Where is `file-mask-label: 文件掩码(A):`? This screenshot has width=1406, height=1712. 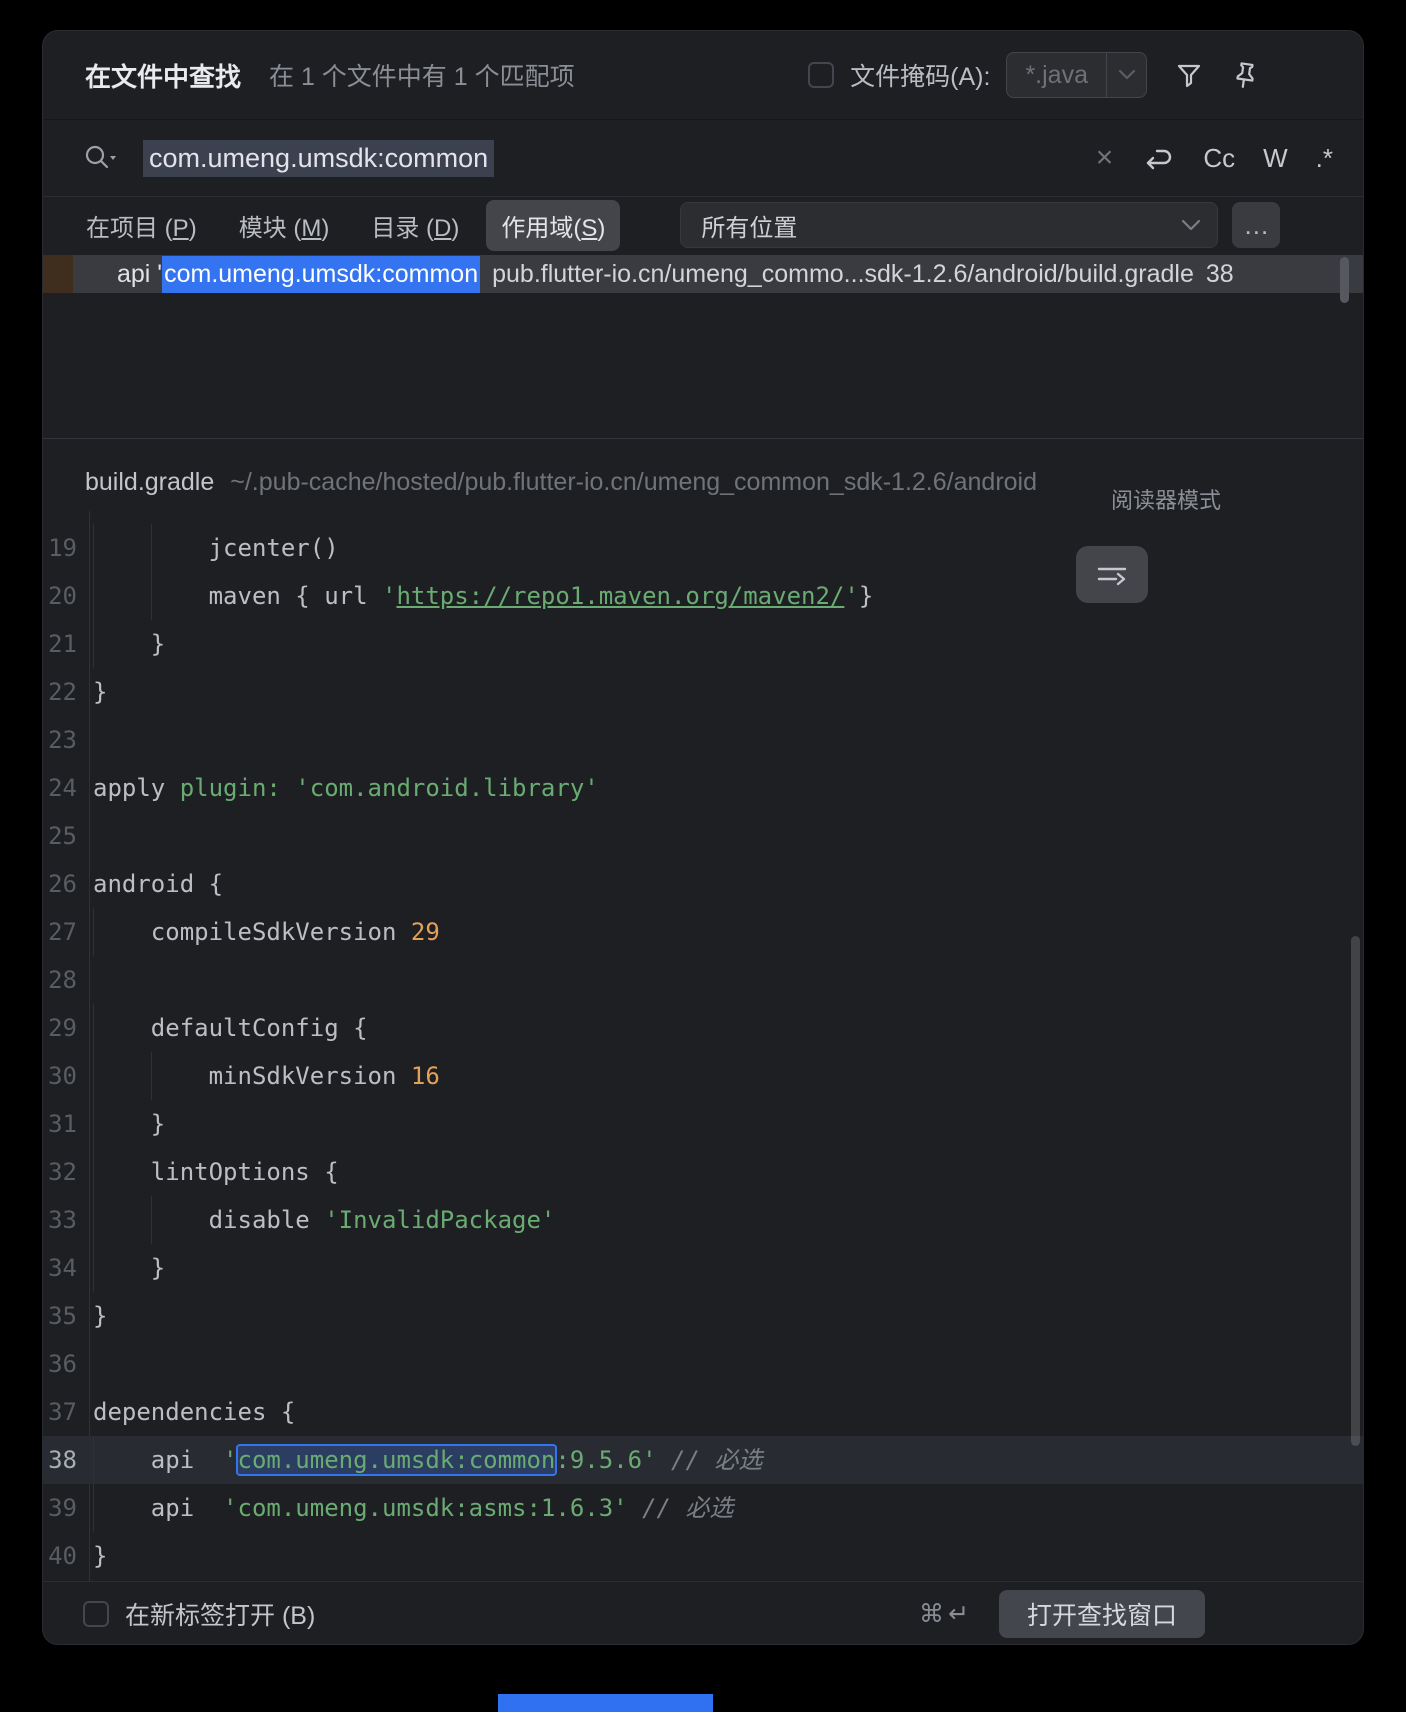
file-mask-label: 文件掩码(A): is located at coordinates (920, 77).